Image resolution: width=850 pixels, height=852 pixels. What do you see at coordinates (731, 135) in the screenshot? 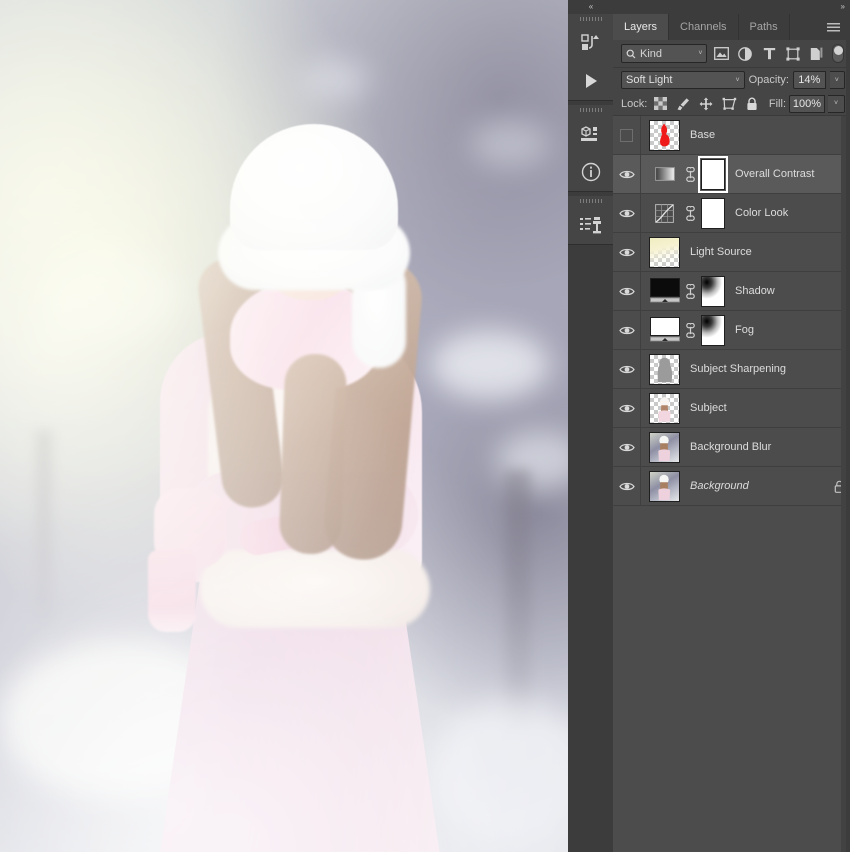
I see `layer-row-base: Base` at bounding box center [731, 135].